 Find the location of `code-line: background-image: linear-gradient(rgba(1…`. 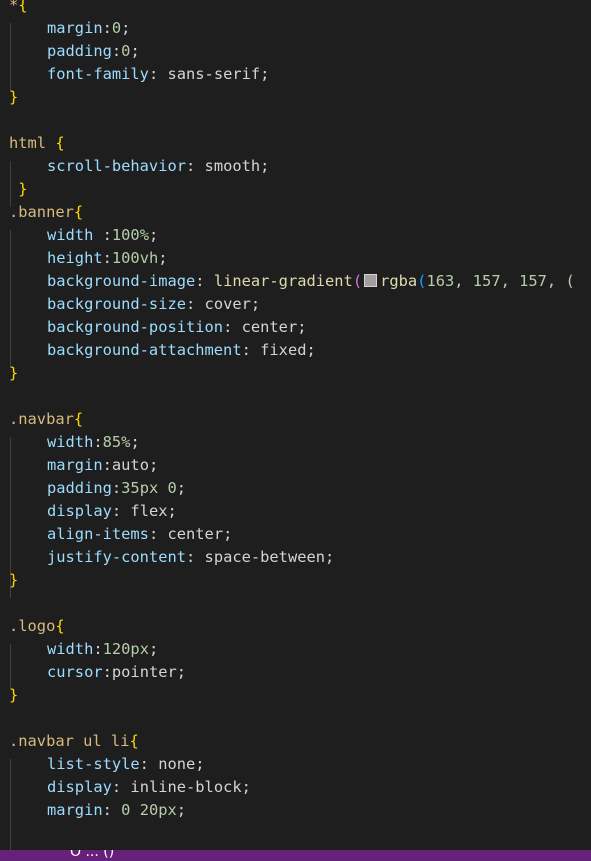

code-line: background-image: linear-gradient(rgba(1… is located at coordinates (300, 281).